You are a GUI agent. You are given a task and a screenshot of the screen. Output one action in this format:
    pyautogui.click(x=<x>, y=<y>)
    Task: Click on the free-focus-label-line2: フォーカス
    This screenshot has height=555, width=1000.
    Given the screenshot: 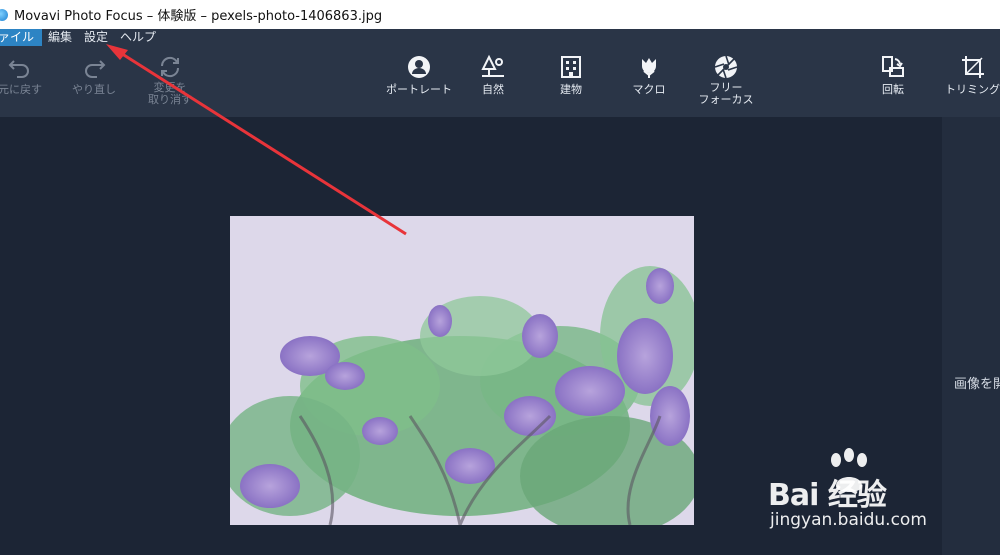 What is the action you would take?
    pyautogui.click(x=726, y=99)
    